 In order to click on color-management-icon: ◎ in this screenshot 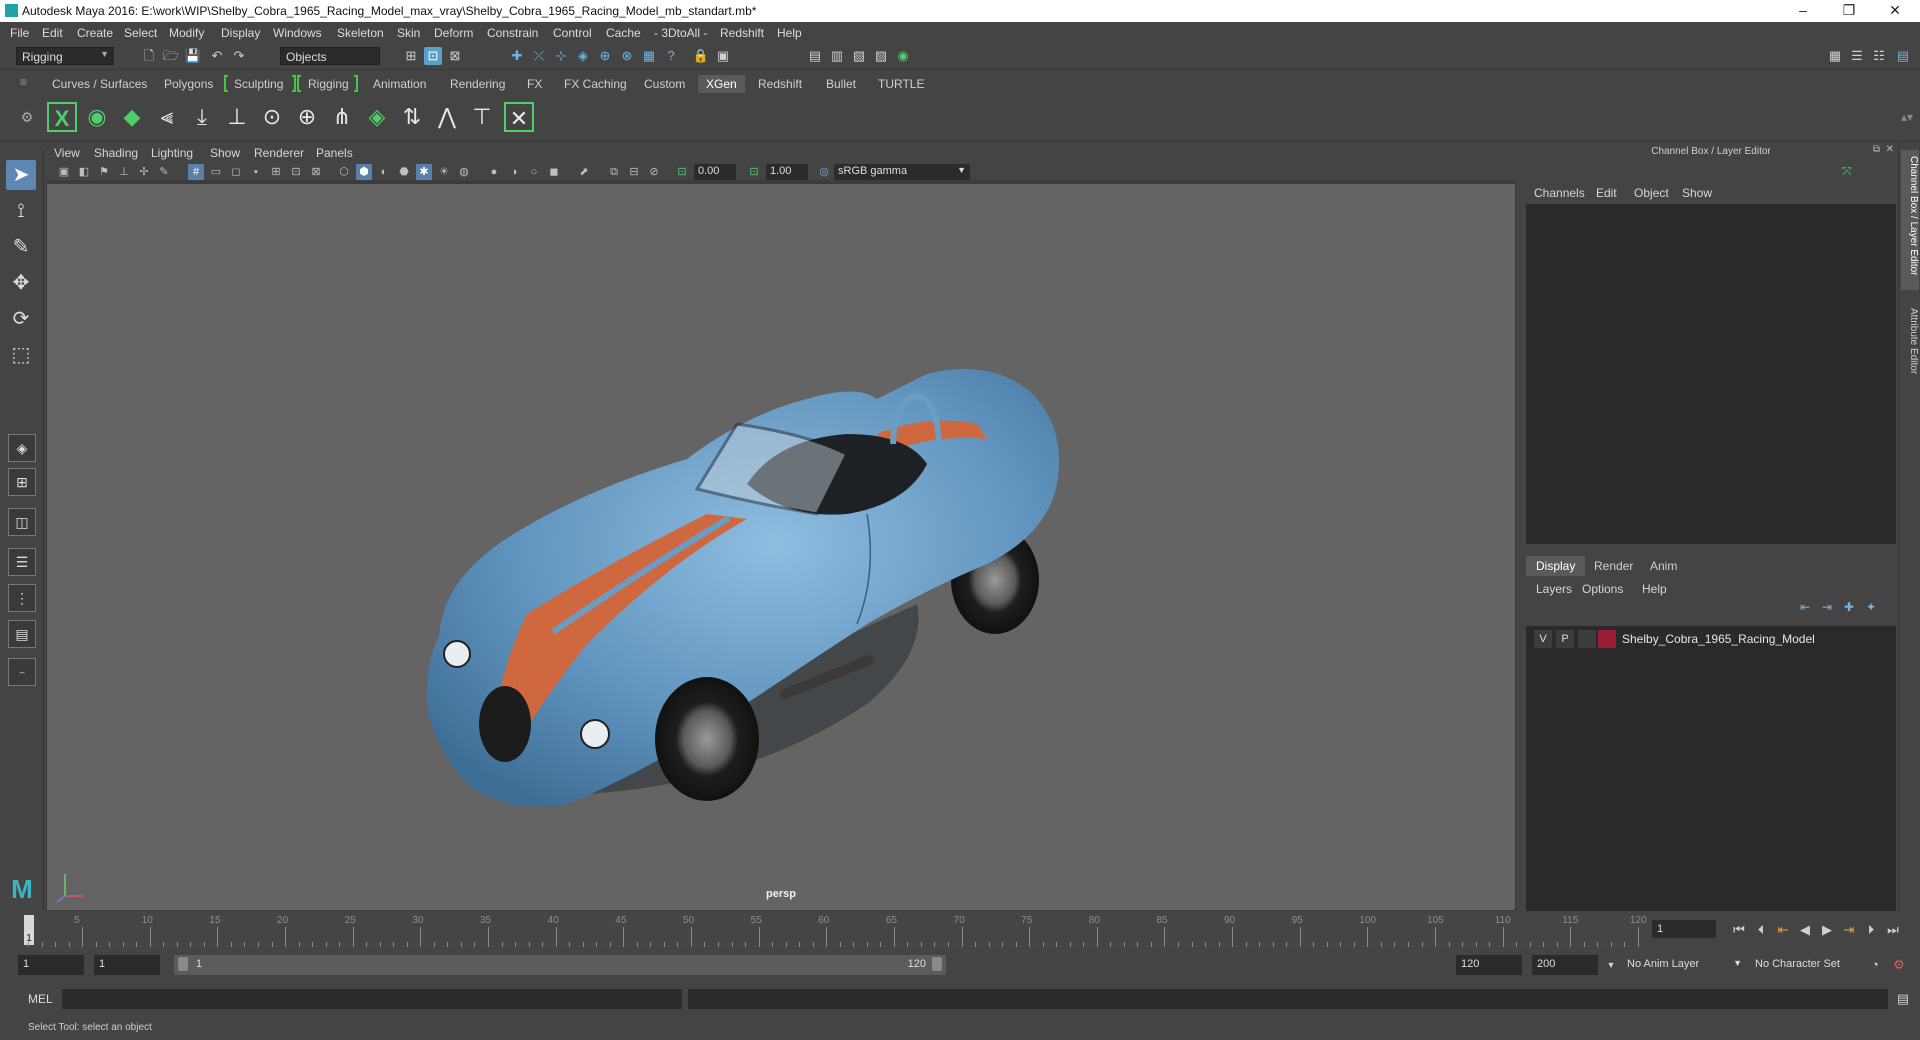, I will do `click(824, 172)`.